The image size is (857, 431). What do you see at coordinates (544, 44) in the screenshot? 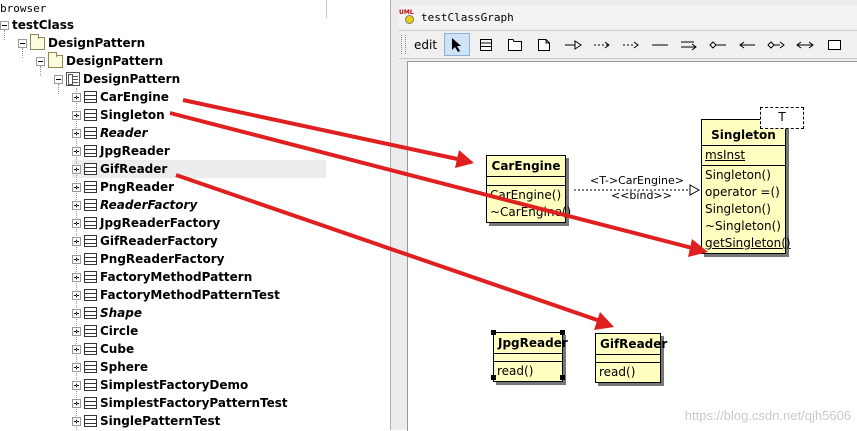
I see `note-icon` at bounding box center [544, 44].